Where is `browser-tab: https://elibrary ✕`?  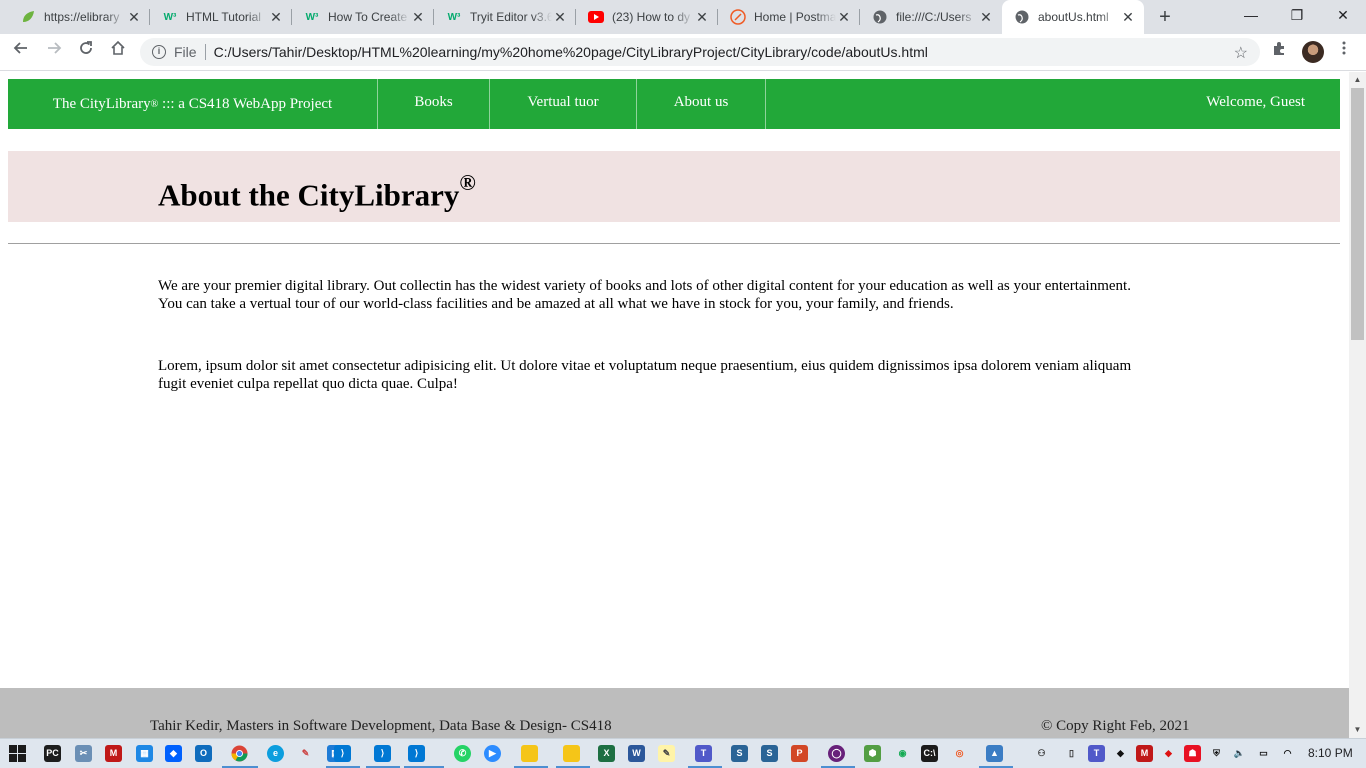 browser-tab: https://elibrary ✕ is located at coordinates (79, 17).